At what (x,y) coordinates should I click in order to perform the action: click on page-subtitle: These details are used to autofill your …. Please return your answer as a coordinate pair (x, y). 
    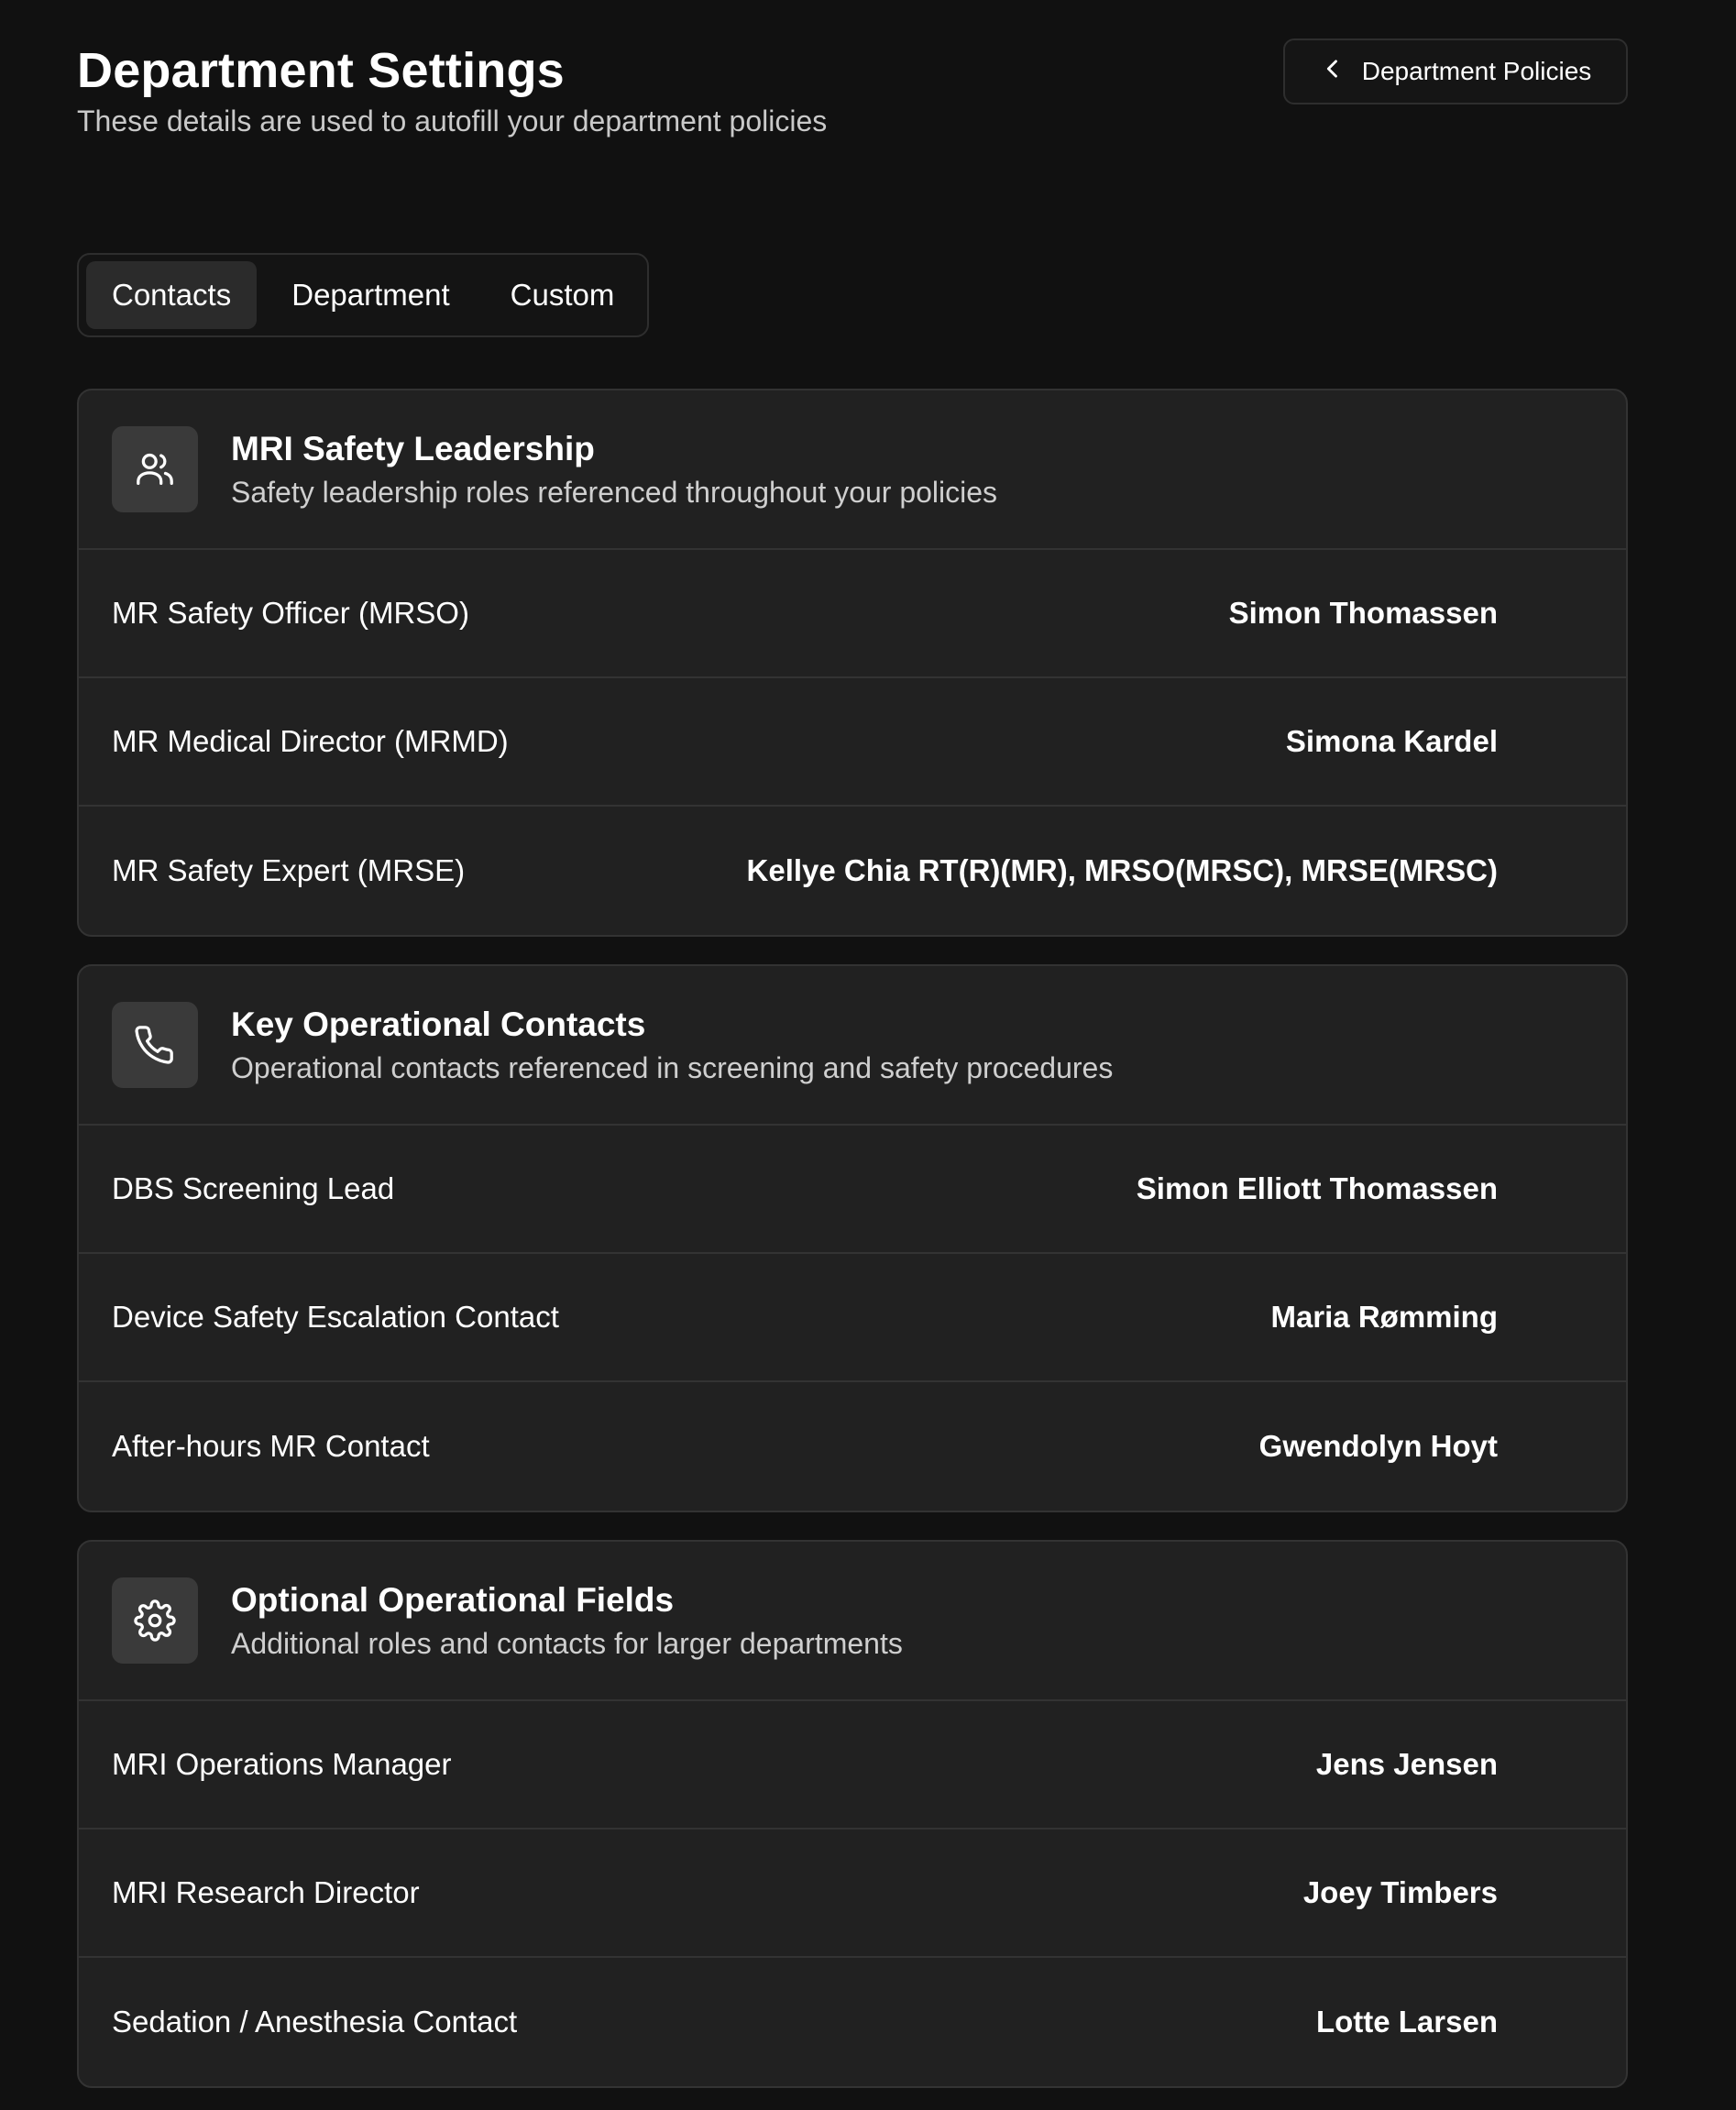
    Looking at the image, I should click on (453, 121).